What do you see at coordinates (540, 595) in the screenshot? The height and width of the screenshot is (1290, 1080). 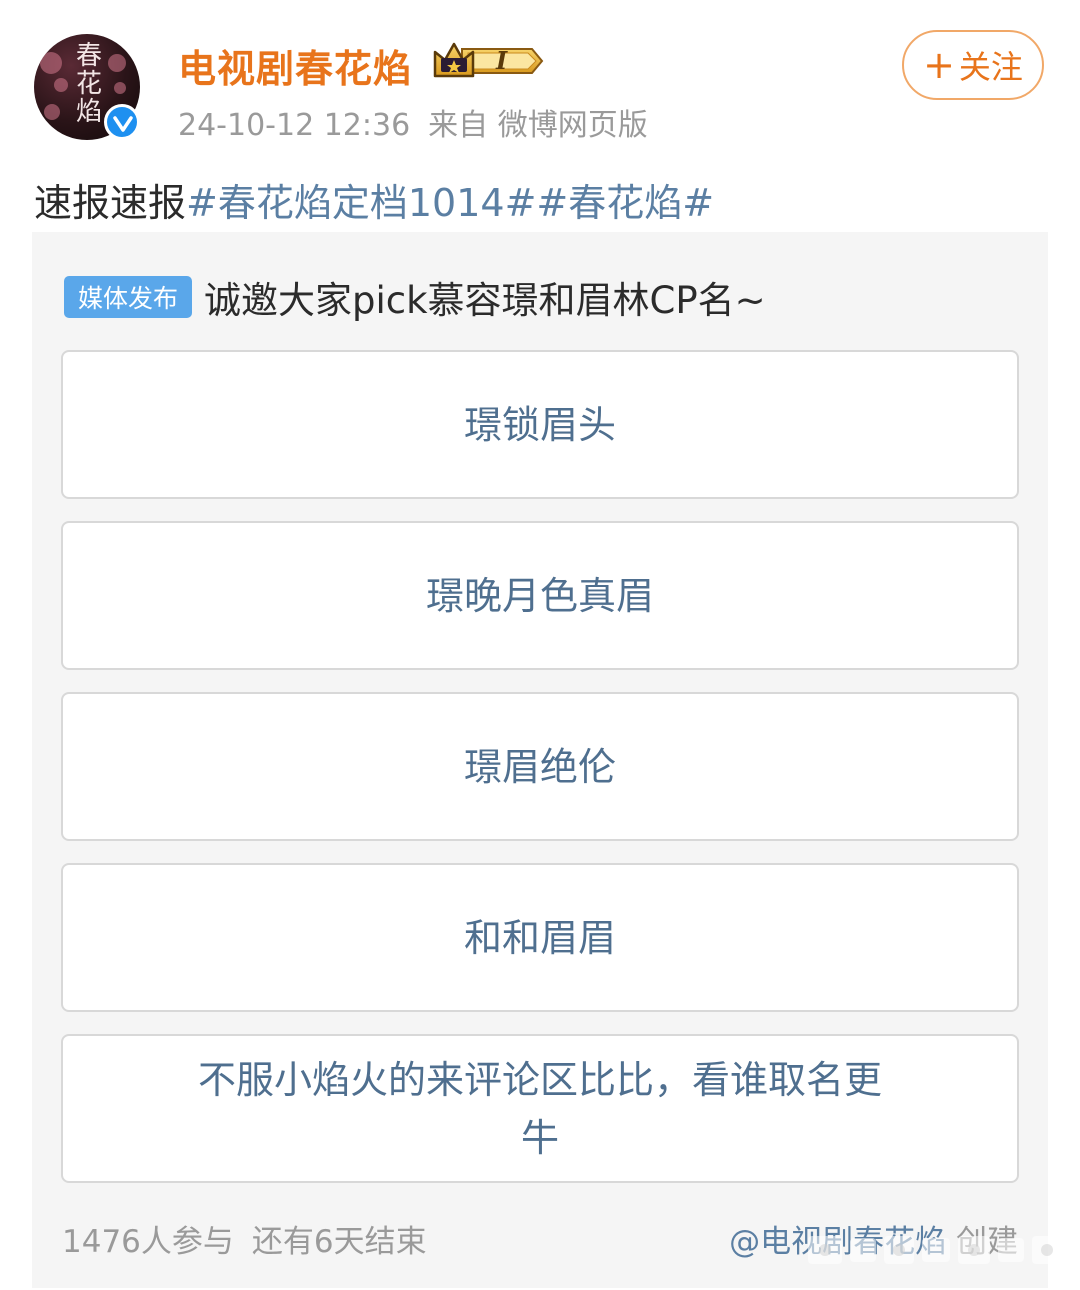 I see `vote-option: 璟晚月色真眉` at bounding box center [540, 595].